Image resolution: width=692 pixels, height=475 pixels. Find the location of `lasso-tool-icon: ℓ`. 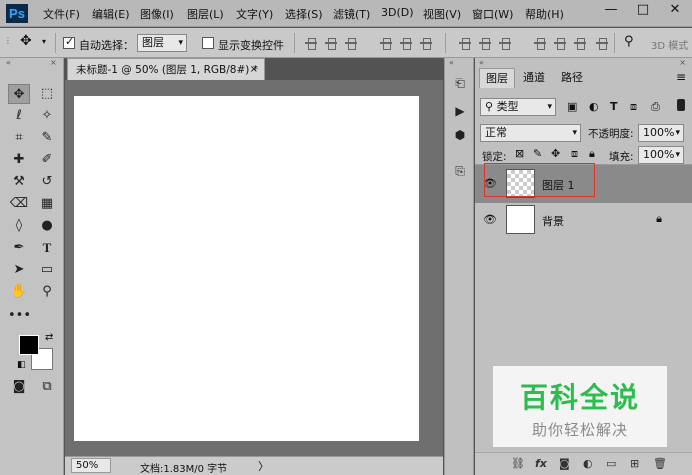

lasso-tool-icon: ℓ is located at coordinates (19, 116).